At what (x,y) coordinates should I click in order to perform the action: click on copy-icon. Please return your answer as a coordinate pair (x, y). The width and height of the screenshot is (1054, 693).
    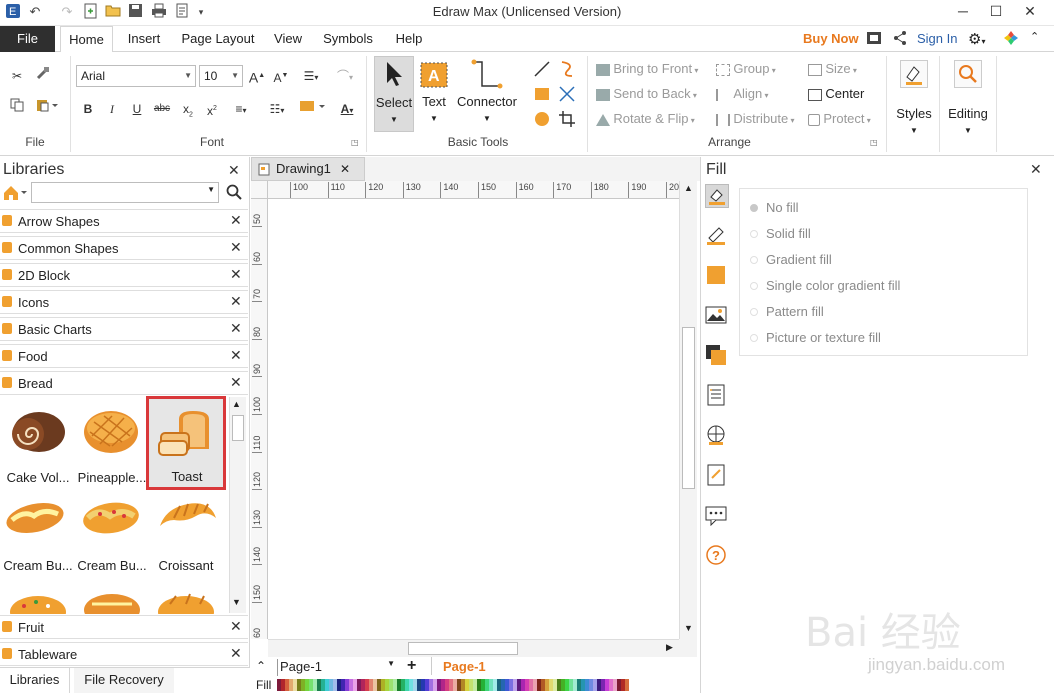
    Looking at the image, I should click on (17, 108).